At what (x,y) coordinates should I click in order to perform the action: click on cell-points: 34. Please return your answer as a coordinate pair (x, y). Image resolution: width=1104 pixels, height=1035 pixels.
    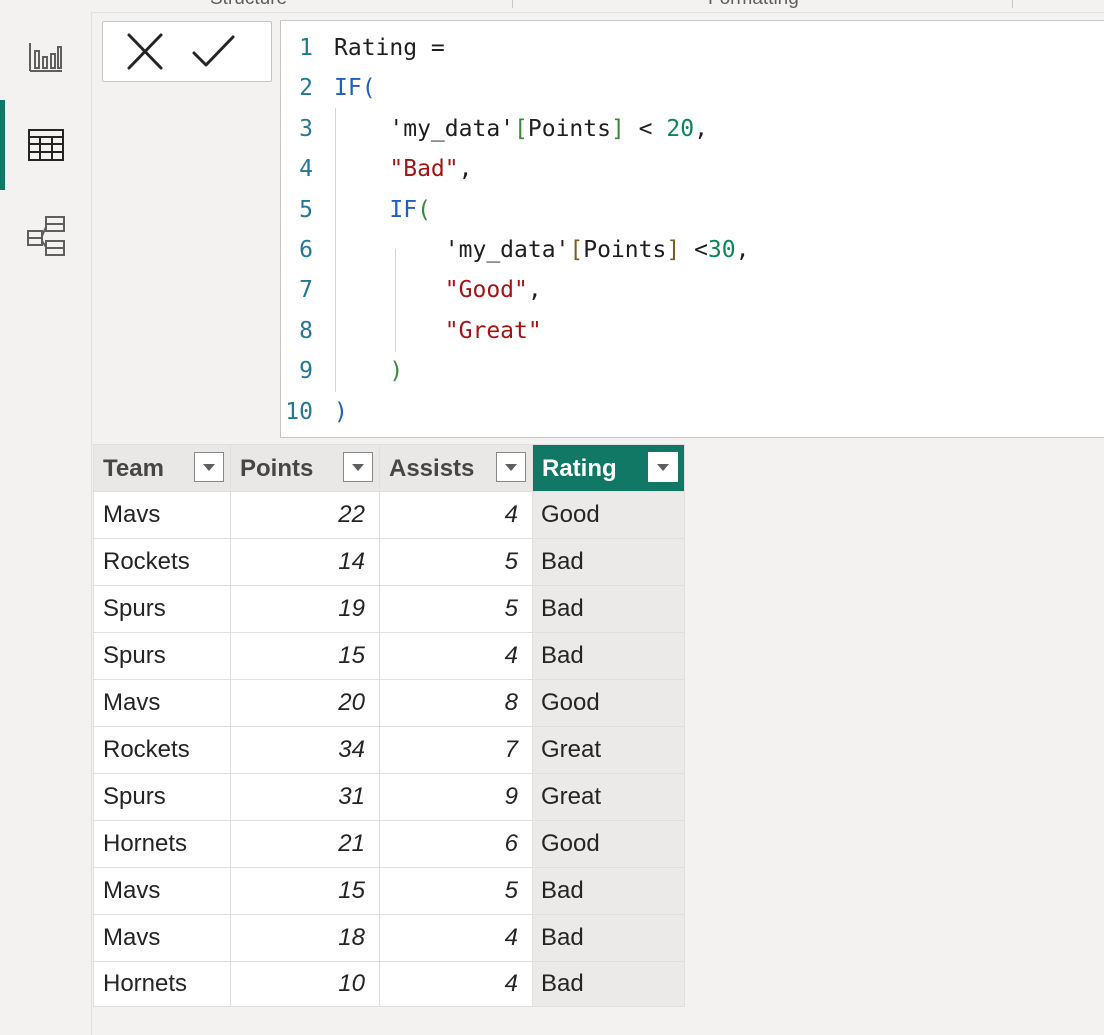
    Looking at the image, I should click on (305, 750).